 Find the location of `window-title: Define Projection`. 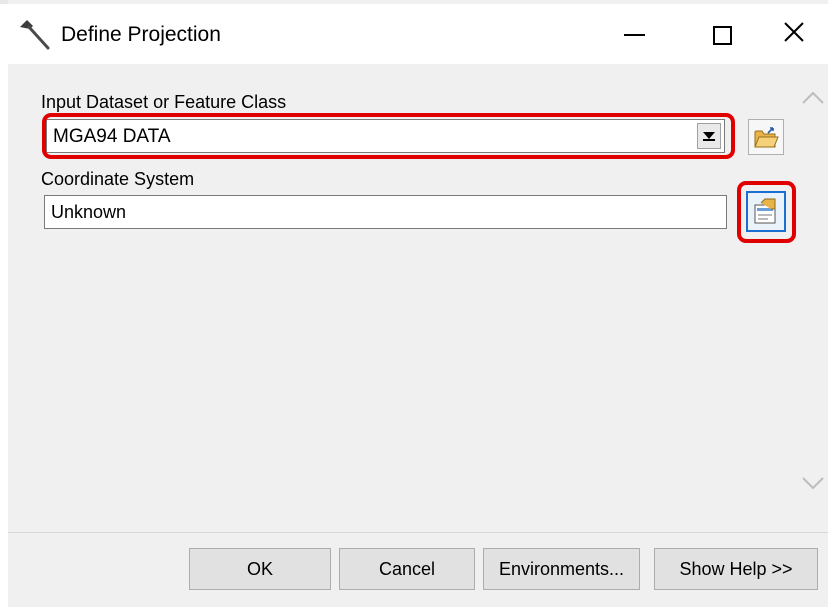

window-title: Define Projection is located at coordinates (141, 34).